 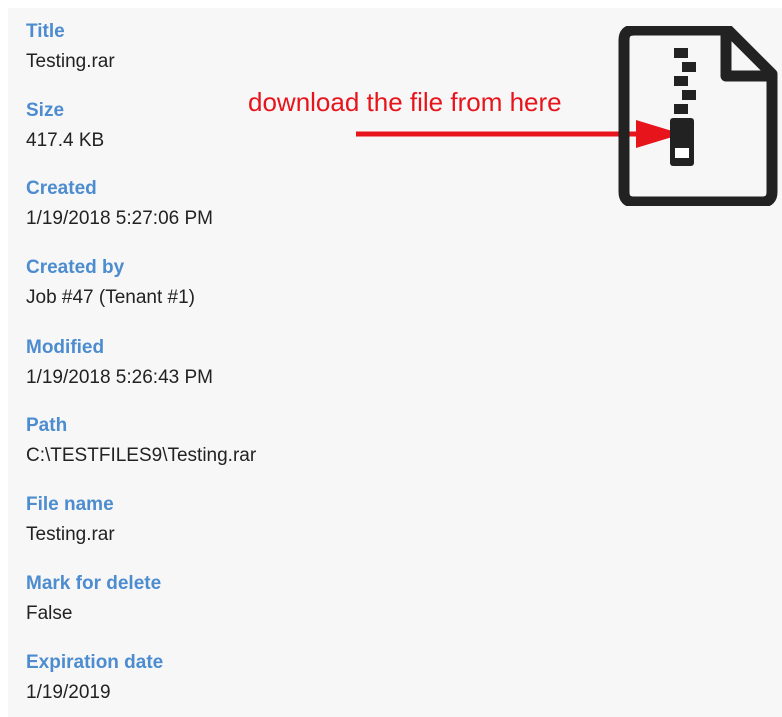 I want to click on property-created-by: Created by Job #47 (Tenant #1), so click(x=110, y=283).